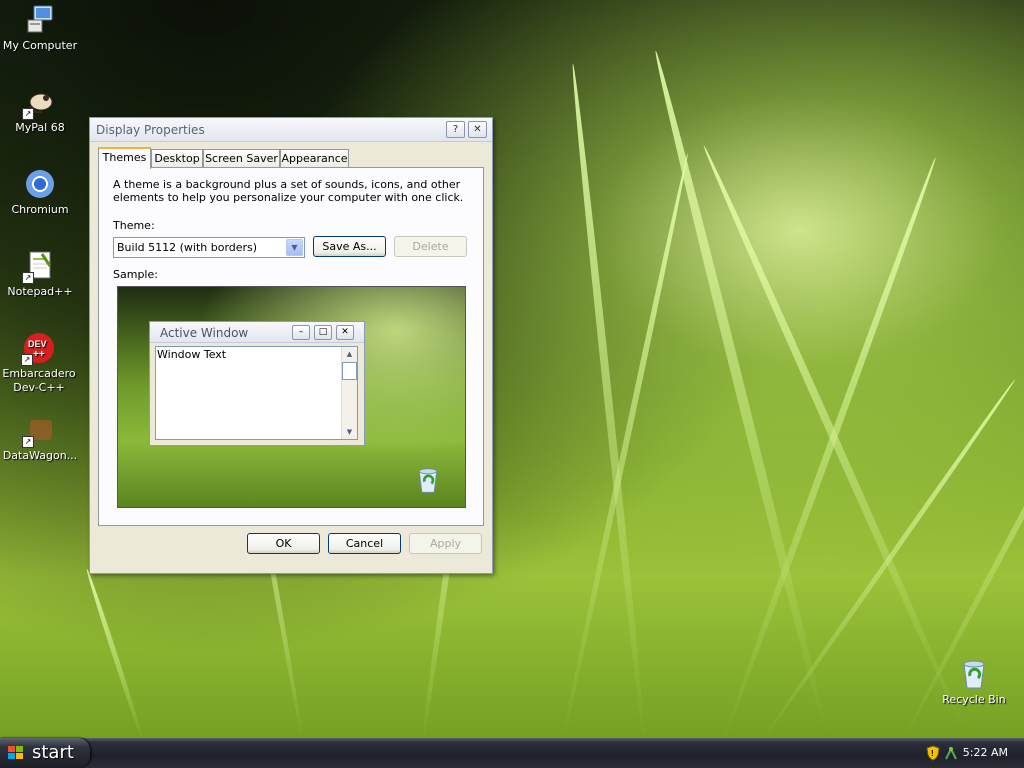 The image size is (1024, 768). I want to click on sample-window-text: Window Text, so click(192, 354).